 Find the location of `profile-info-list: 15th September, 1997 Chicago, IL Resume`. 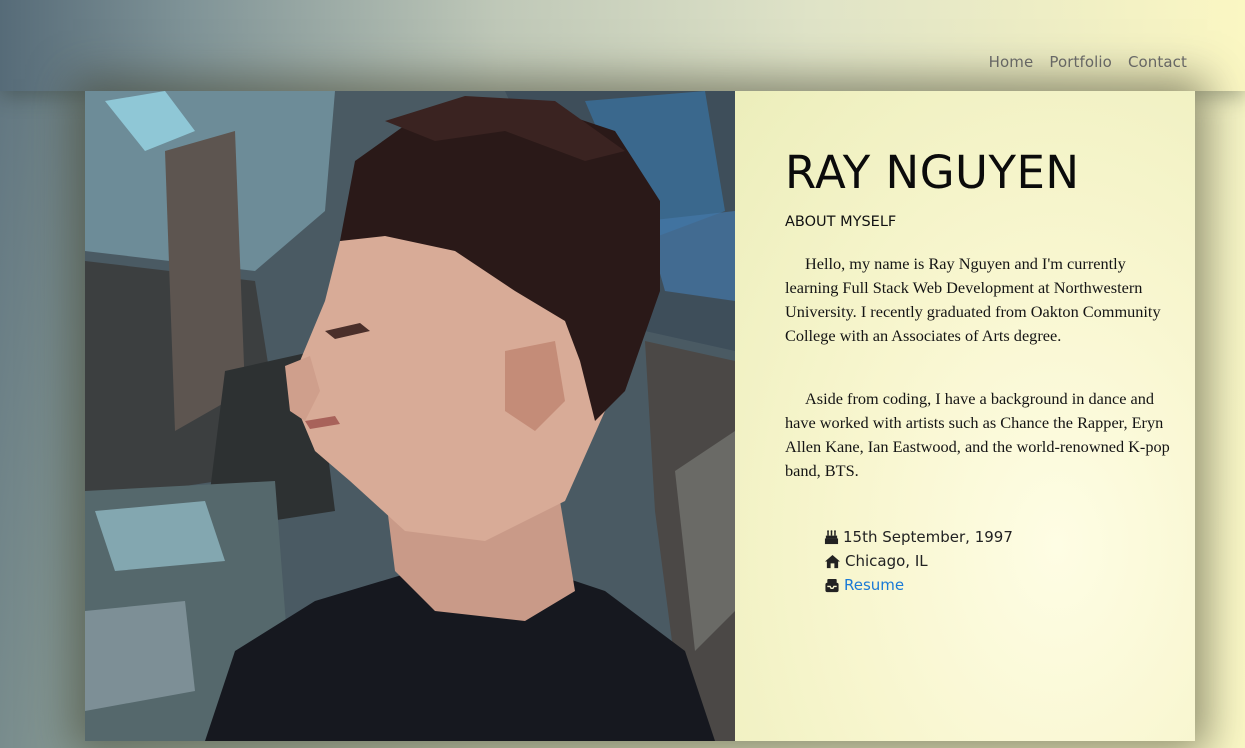

profile-info-list: 15th September, 1997 Chicago, IL Resume is located at coordinates (918, 561).